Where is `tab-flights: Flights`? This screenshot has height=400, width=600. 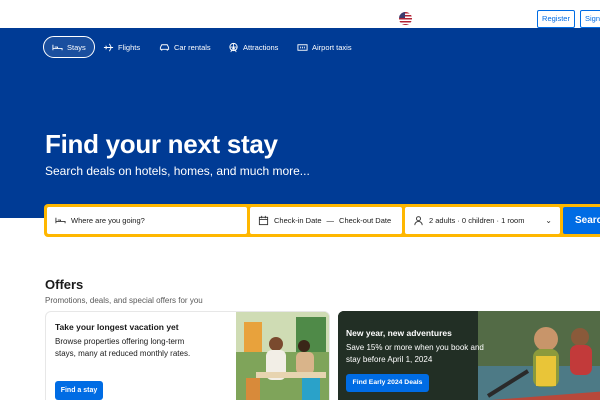 tab-flights: Flights is located at coordinates (121, 47).